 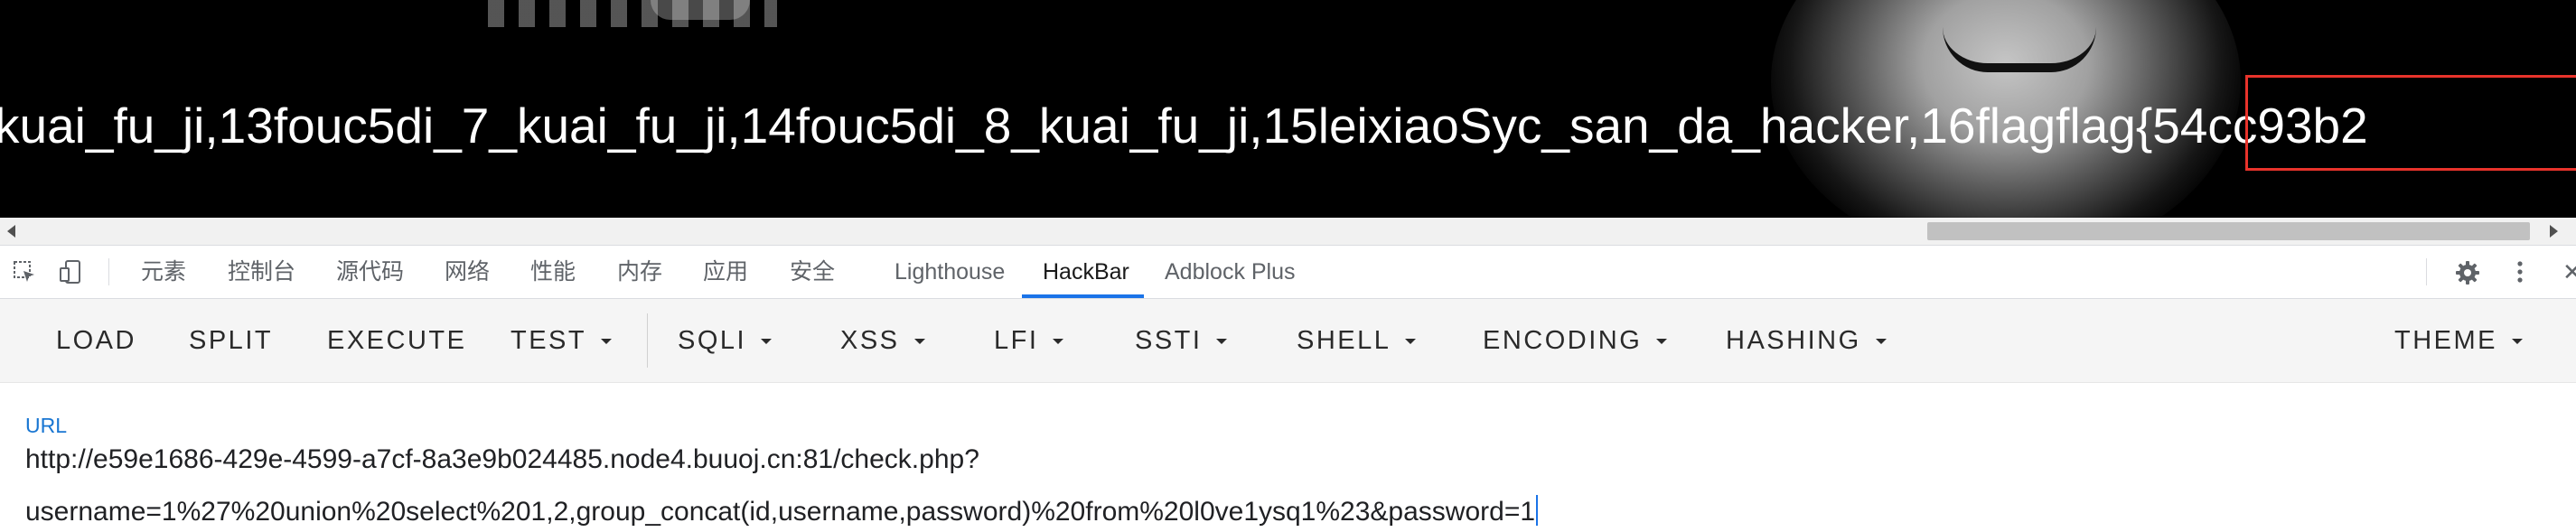 What do you see at coordinates (1575, 341) in the screenshot?
I see `encoding-dropdown-button: ENCODING` at bounding box center [1575, 341].